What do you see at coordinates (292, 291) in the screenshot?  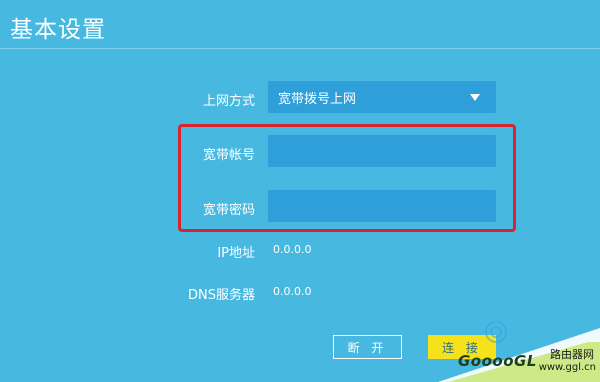 I see `dns-value: 0.0.0.0` at bounding box center [292, 291].